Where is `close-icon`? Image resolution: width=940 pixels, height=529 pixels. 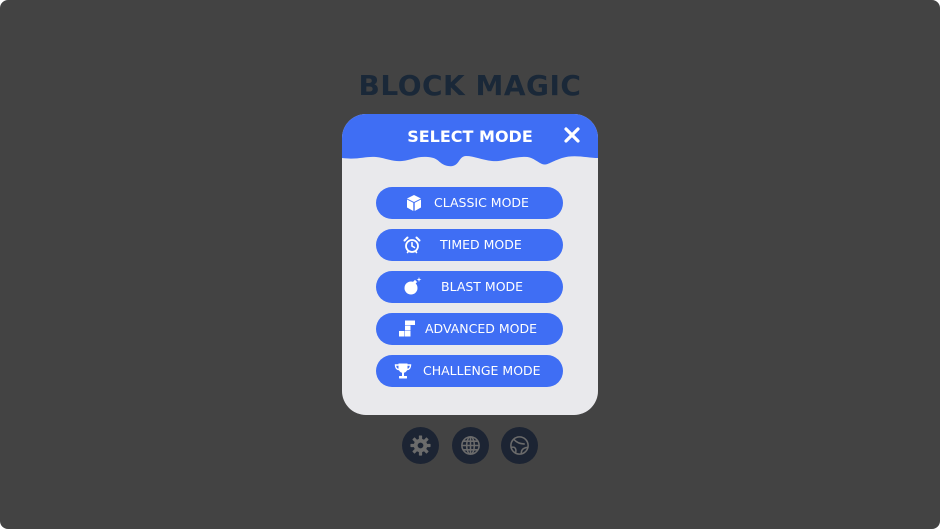 close-icon is located at coordinates (572, 135).